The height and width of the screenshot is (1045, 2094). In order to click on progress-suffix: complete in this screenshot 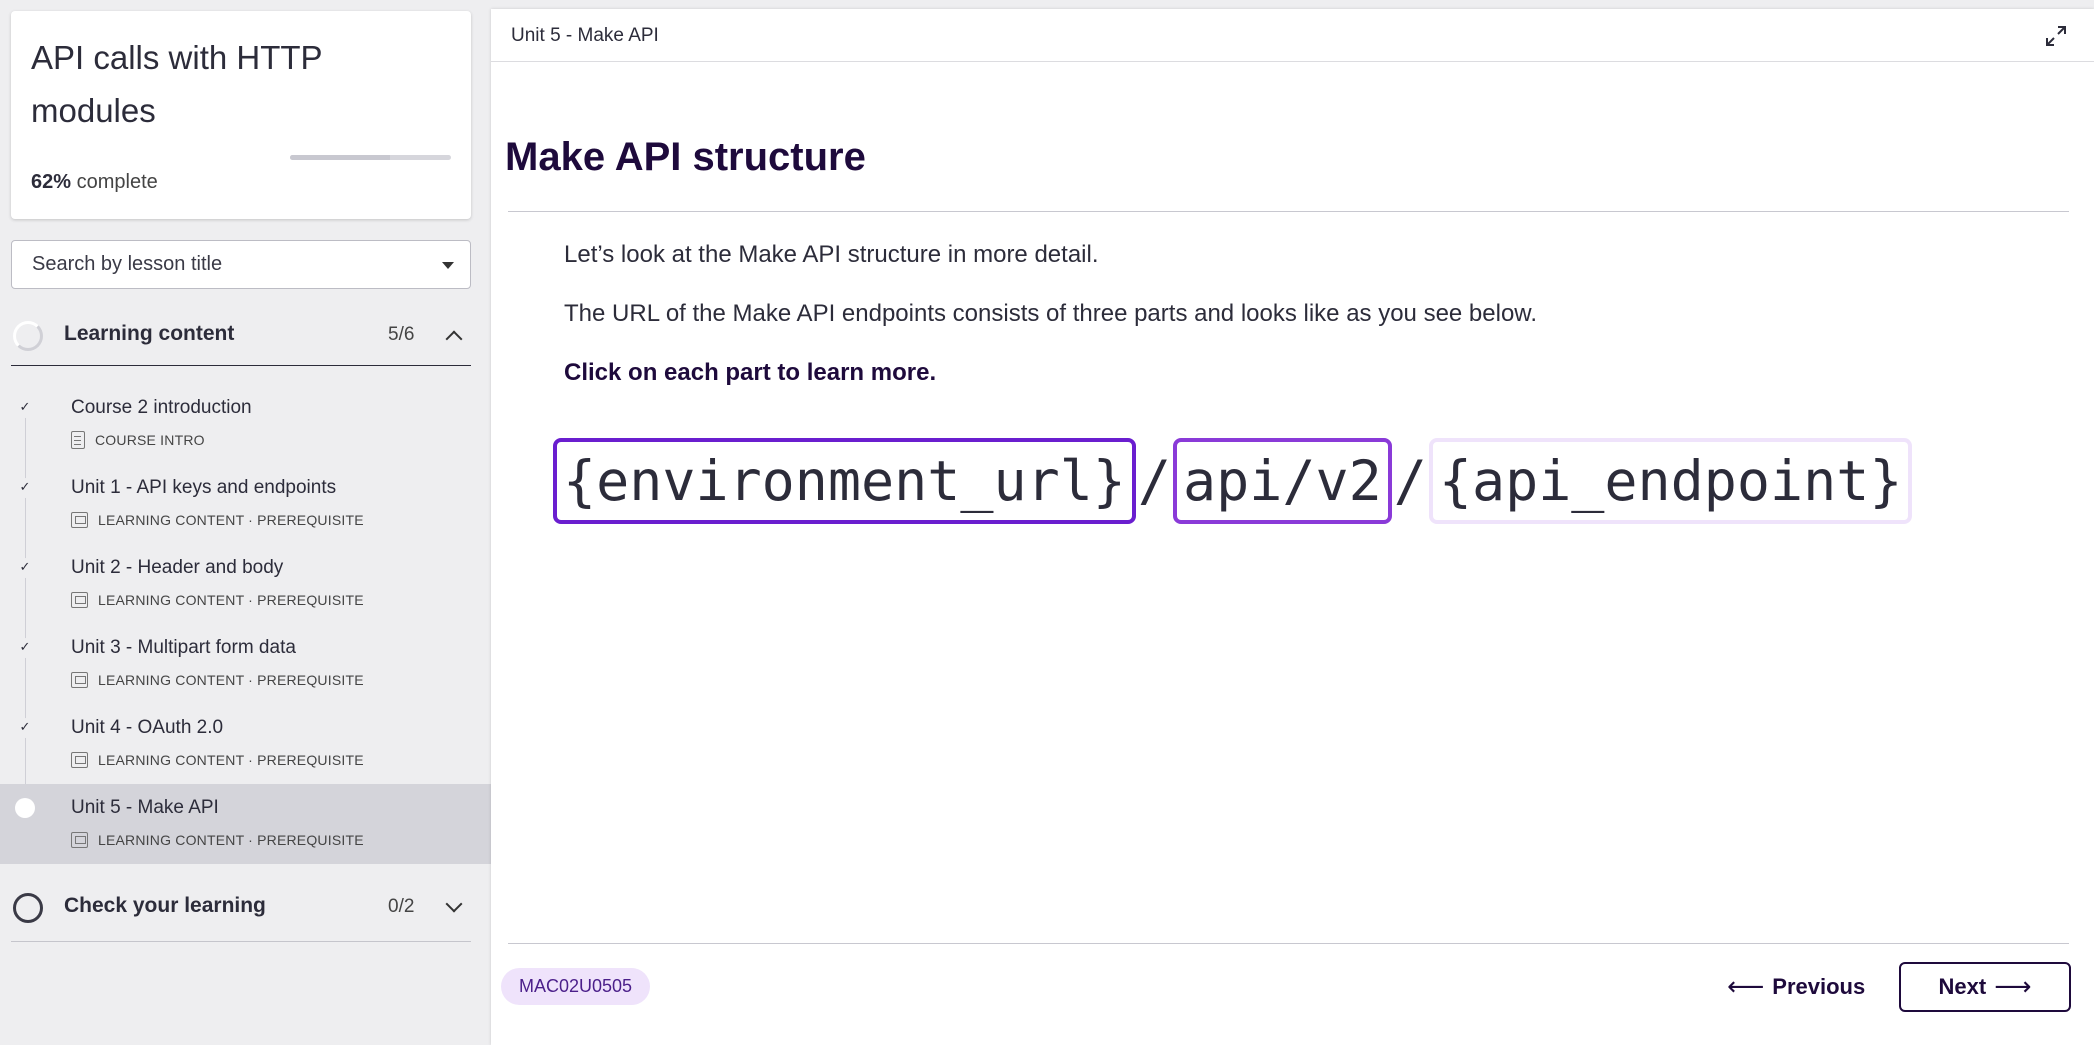, I will do `click(117, 182)`.